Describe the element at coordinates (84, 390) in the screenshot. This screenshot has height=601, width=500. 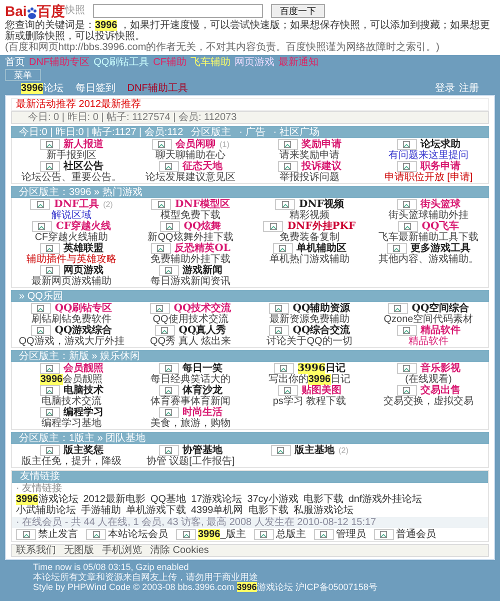
I see `forum-link: 电脑技术` at that location.